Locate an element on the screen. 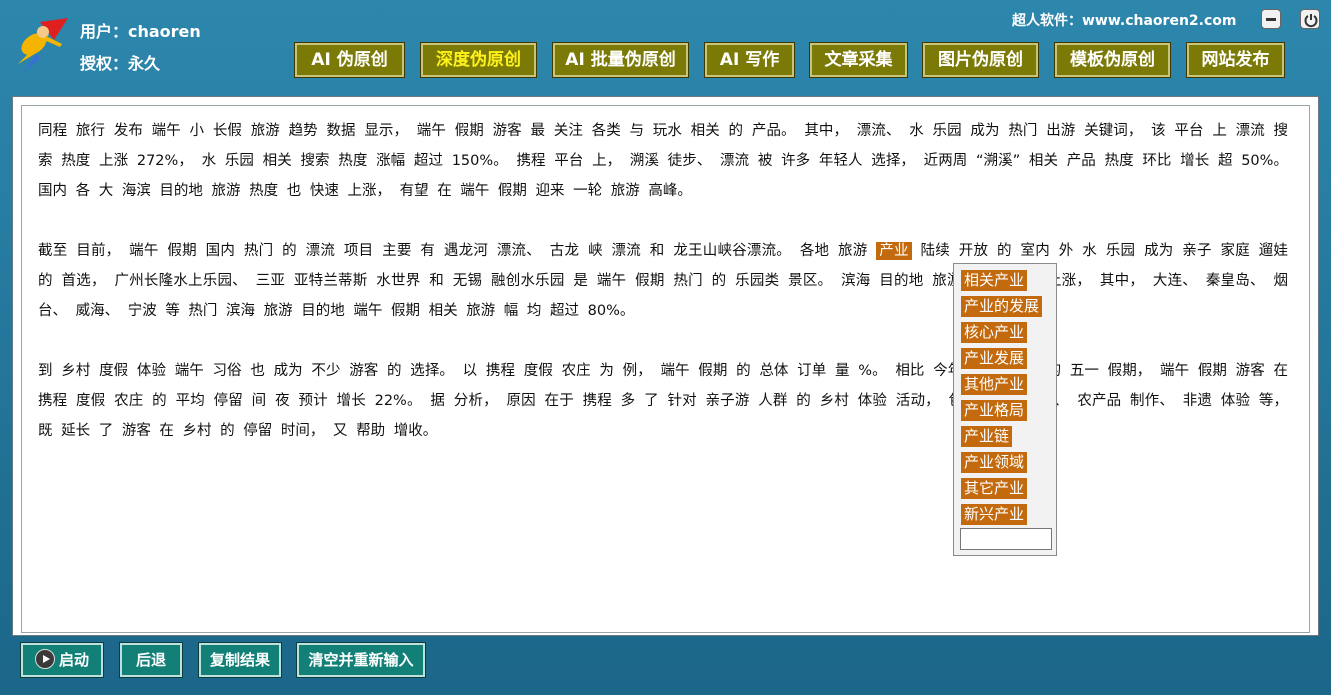 This screenshot has height=695, width=1331. user-name: 用户：chaoren is located at coordinates (140, 31).